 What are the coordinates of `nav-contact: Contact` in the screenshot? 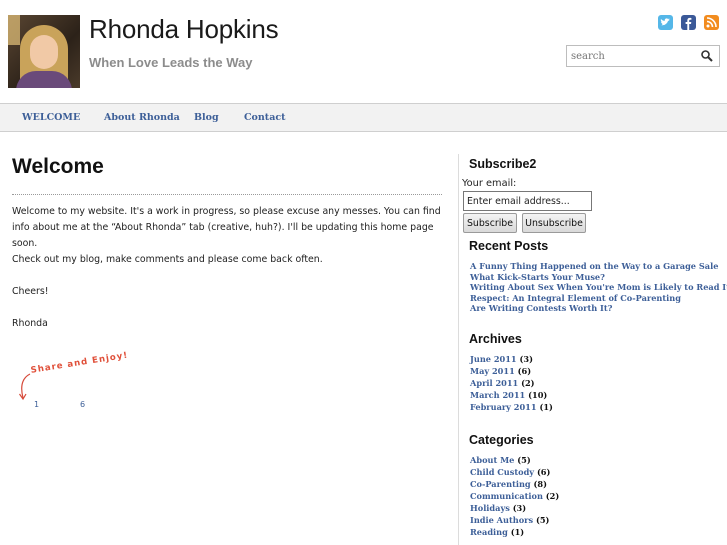 It's located at (265, 117).